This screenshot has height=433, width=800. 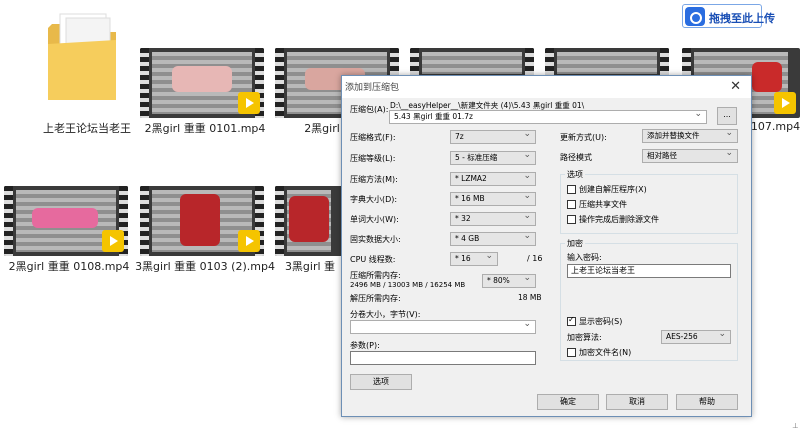 I want to click on encrypt-names-checkbox, so click(x=571, y=352).